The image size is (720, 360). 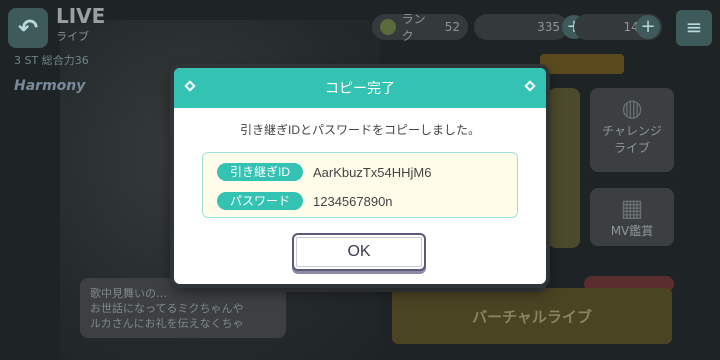 I want to click on password-value: 1234567890n, so click(x=353, y=201).